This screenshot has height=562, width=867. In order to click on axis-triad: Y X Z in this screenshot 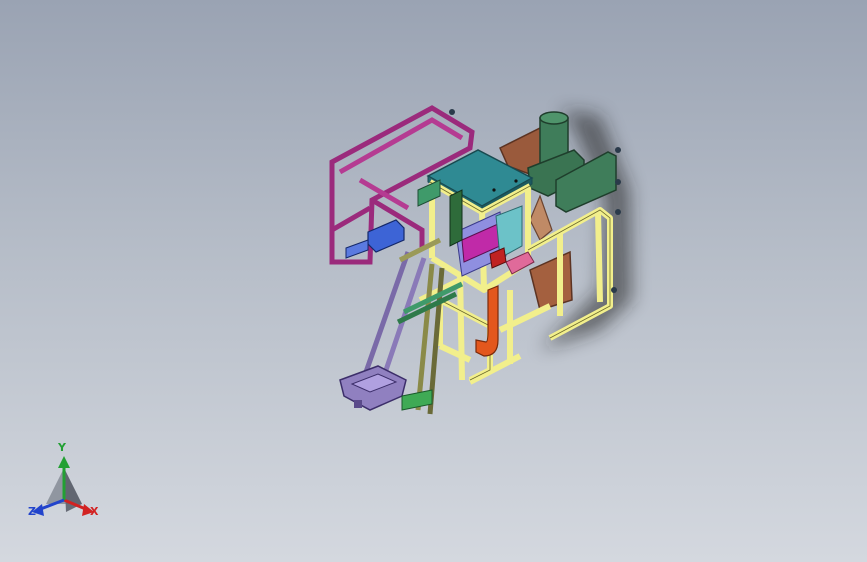, I will do `click(65, 484)`.